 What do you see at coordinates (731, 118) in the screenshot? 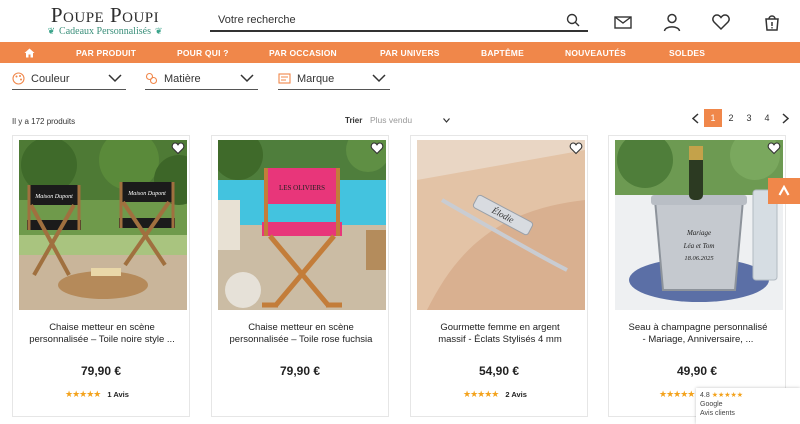
I see `page-2: 2` at bounding box center [731, 118].